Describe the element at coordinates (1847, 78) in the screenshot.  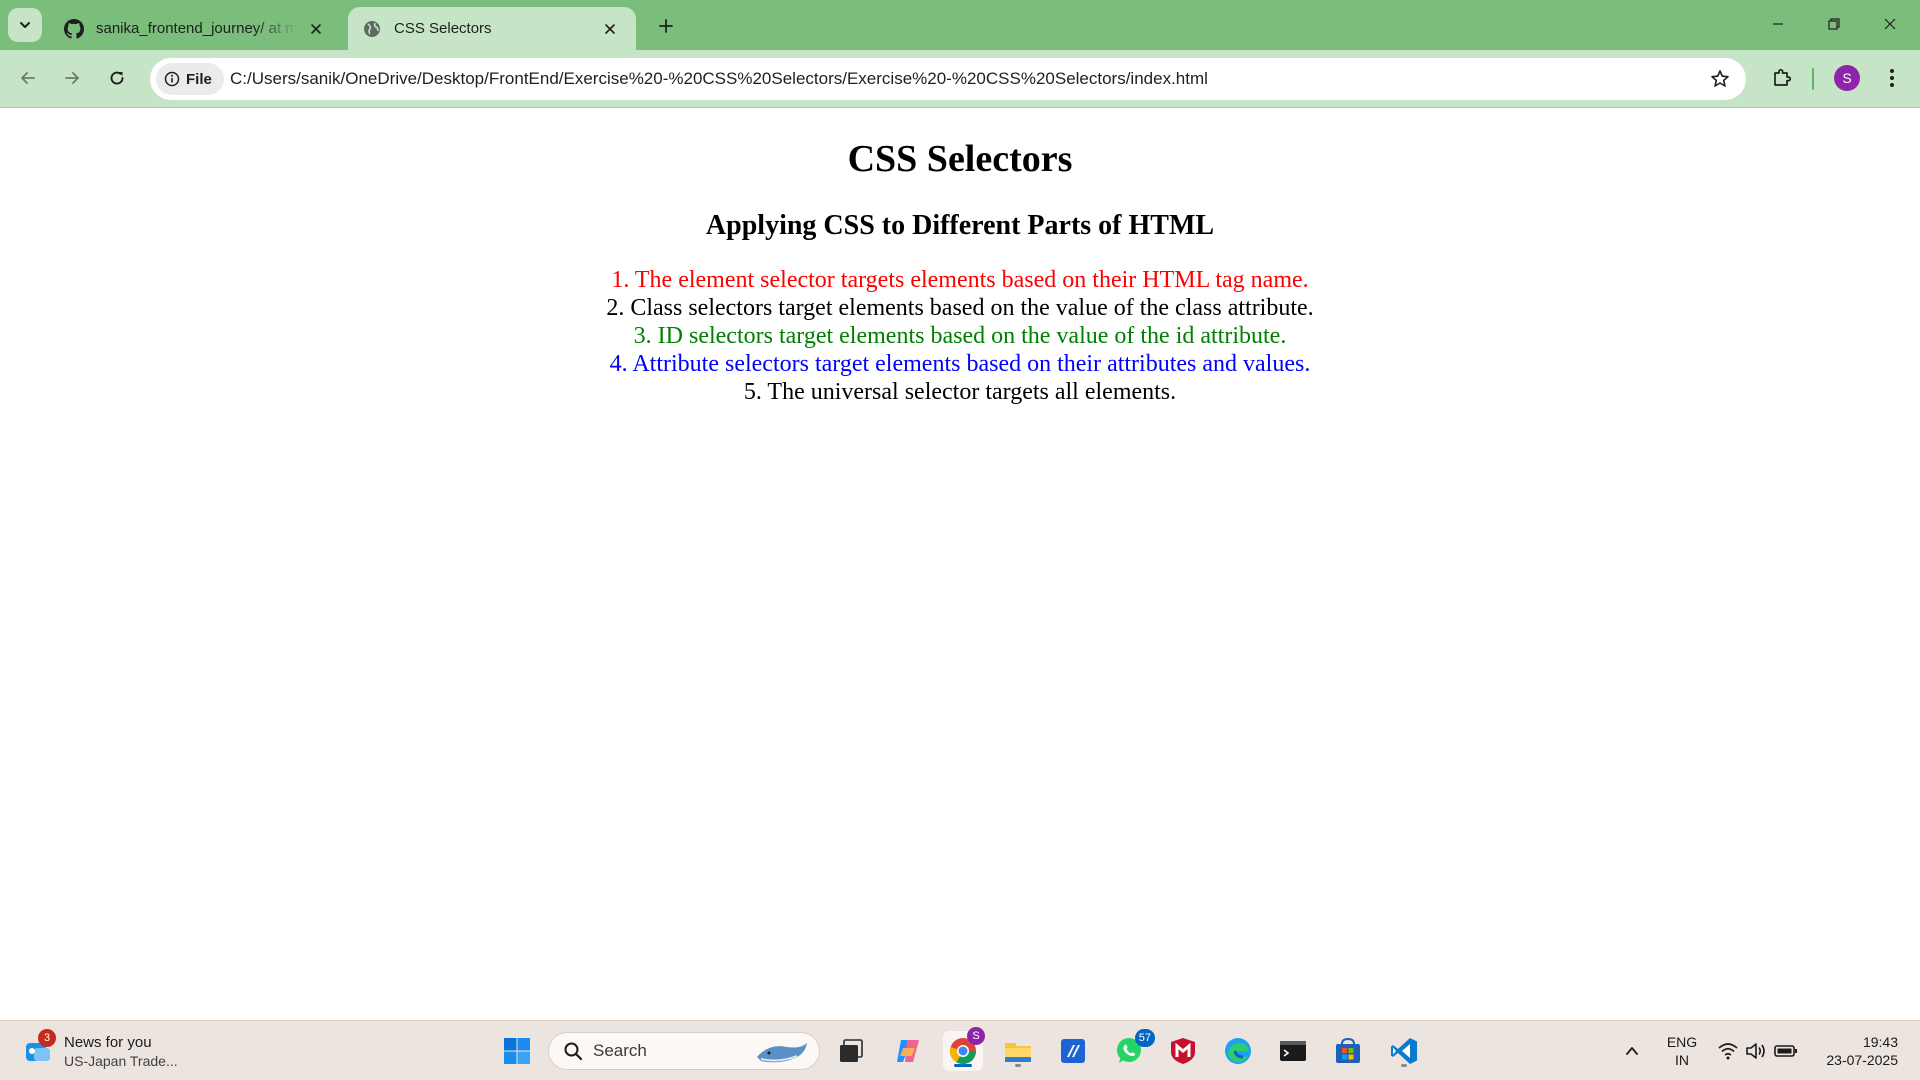
I see `profile-avatar: S` at that location.